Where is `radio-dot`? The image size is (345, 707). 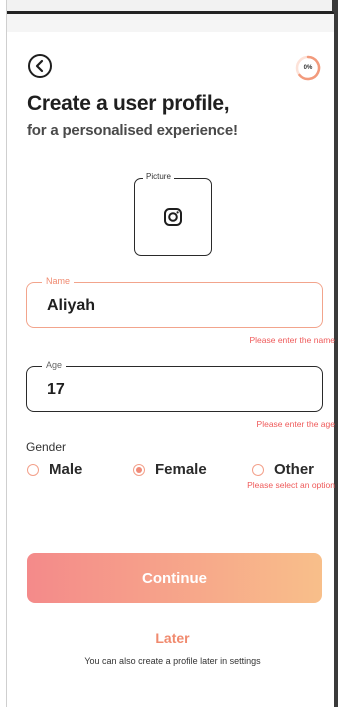 radio-dot is located at coordinates (139, 469).